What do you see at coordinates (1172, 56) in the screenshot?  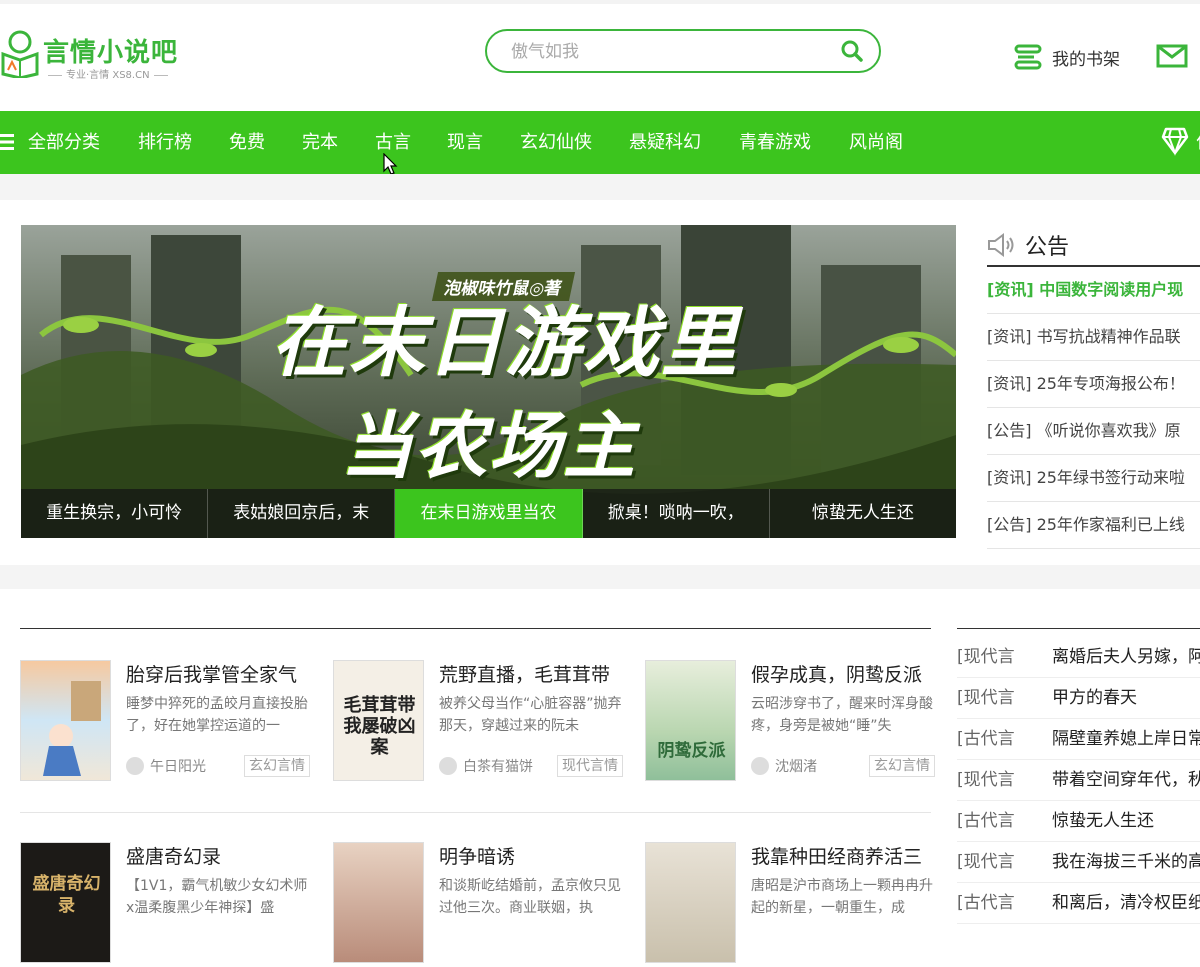 I see `mail-icon` at bounding box center [1172, 56].